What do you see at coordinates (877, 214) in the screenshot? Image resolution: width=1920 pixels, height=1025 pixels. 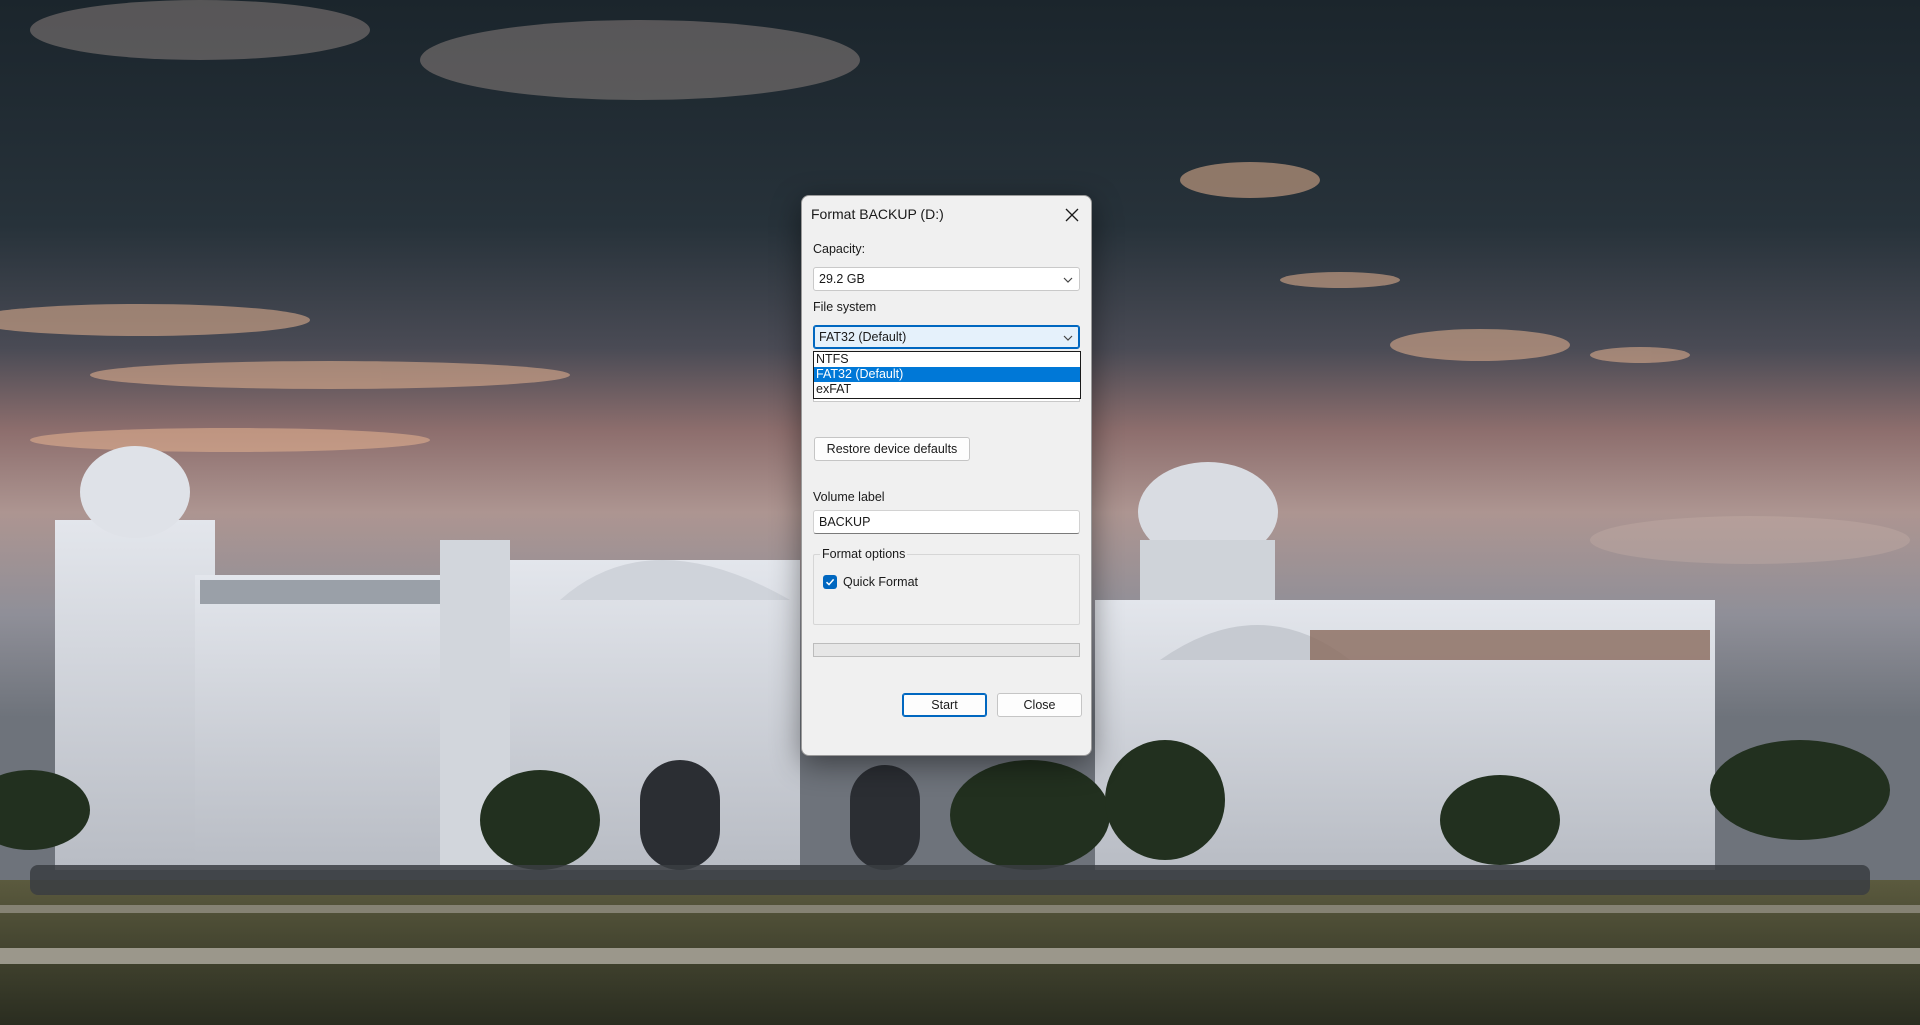 I see `dialog-title: Format BACKUP (D:)` at bounding box center [877, 214].